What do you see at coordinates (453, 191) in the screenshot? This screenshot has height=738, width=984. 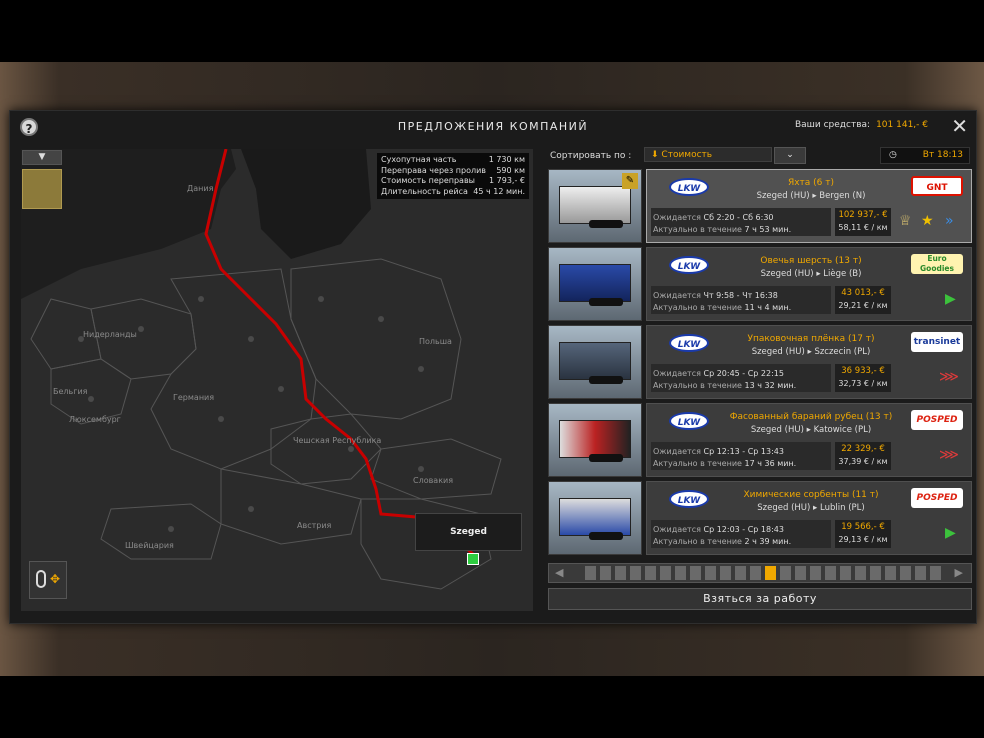 I see `route-info-row: Длительность рейса 45 ч 12 мин.` at bounding box center [453, 191].